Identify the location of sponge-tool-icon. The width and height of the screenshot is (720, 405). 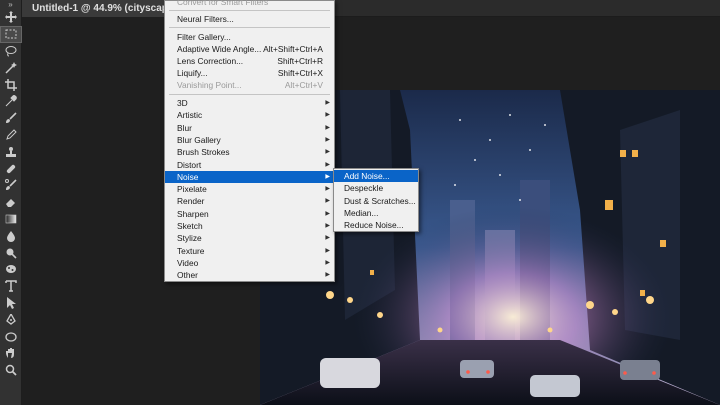
(11, 269).